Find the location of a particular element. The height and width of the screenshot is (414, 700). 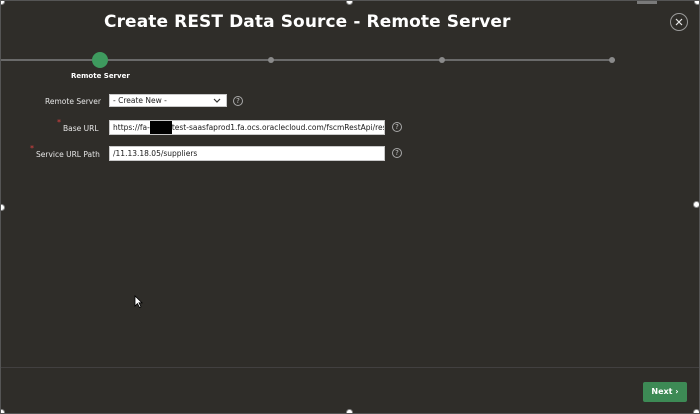

mouse-pointer-icon is located at coordinates (138, 301).